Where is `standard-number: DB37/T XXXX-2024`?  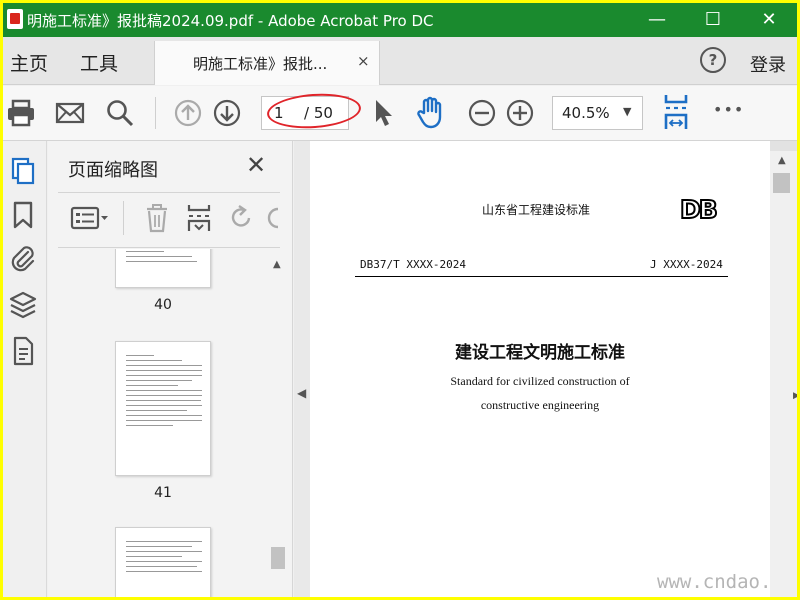 standard-number: DB37/T XXXX-2024 is located at coordinates (413, 264).